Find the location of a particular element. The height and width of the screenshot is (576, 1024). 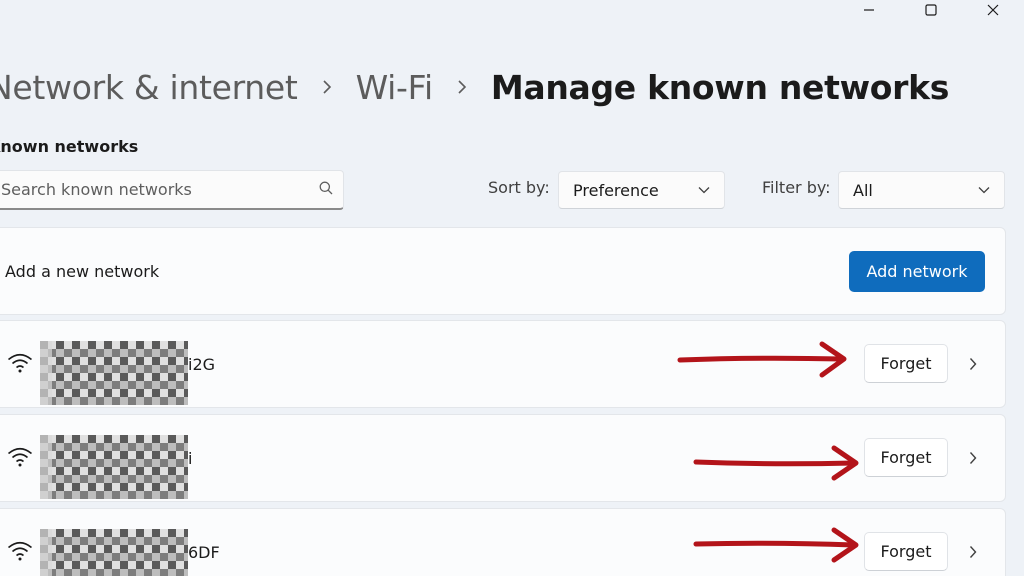

sort-label: Sort by: is located at coordinates (519, 187).